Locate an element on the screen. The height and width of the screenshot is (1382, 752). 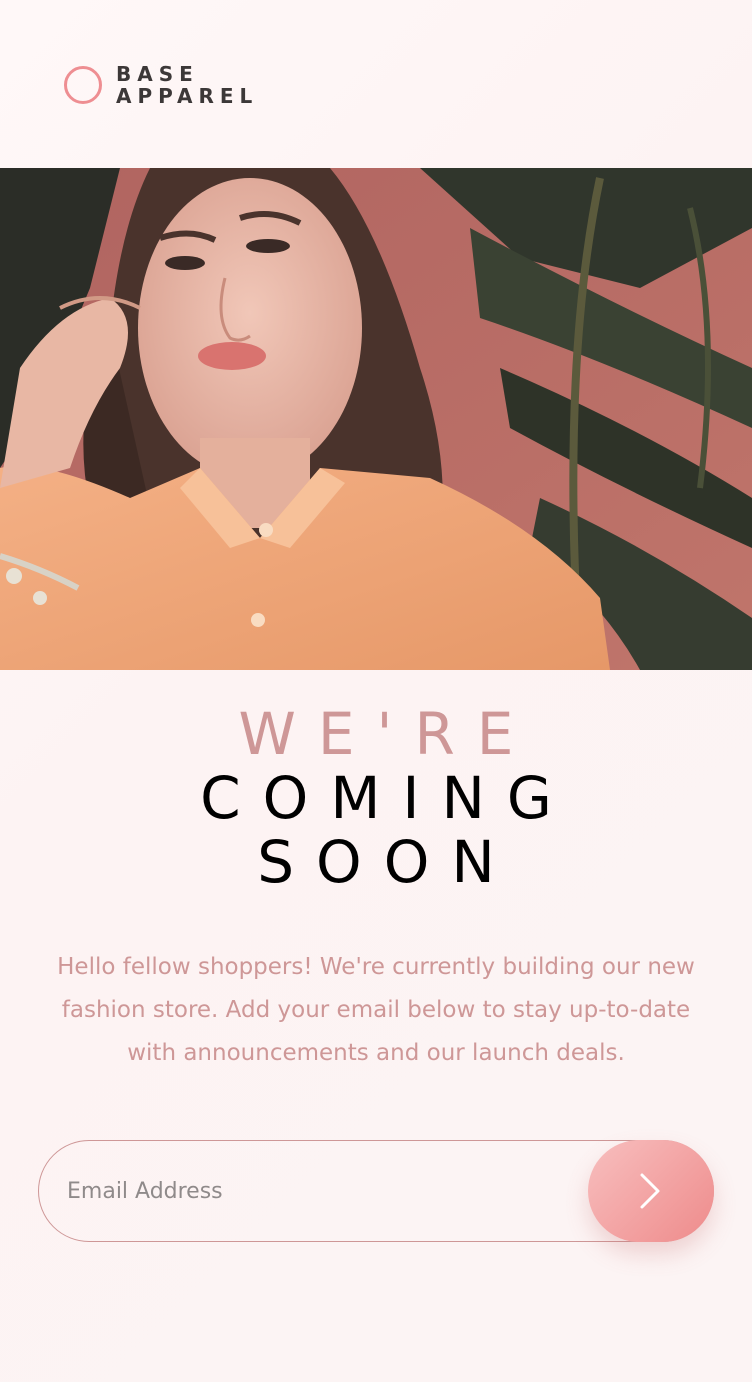
chevron-right-icon is located at coordinates (650, 1191).